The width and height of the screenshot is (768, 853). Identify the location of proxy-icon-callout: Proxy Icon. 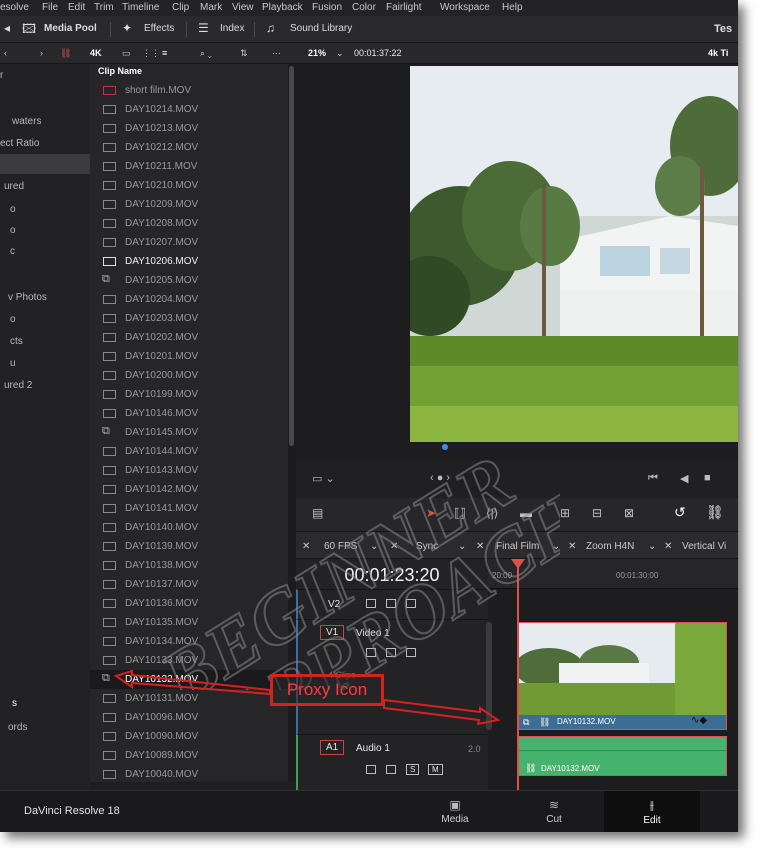
(327, 690).